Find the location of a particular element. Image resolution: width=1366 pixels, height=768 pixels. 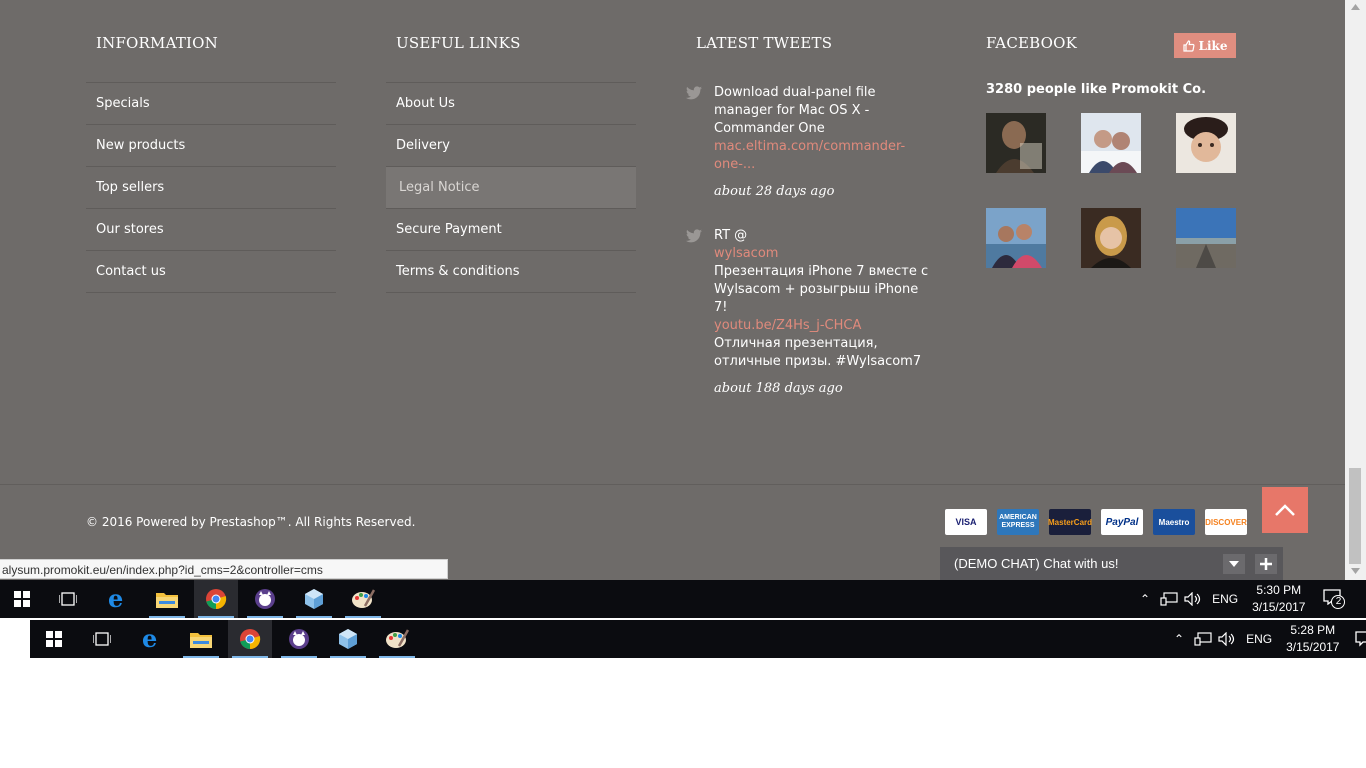

chat-label: (DEMO CHAT) Chat with us! is located at coordinates (1036, 563).